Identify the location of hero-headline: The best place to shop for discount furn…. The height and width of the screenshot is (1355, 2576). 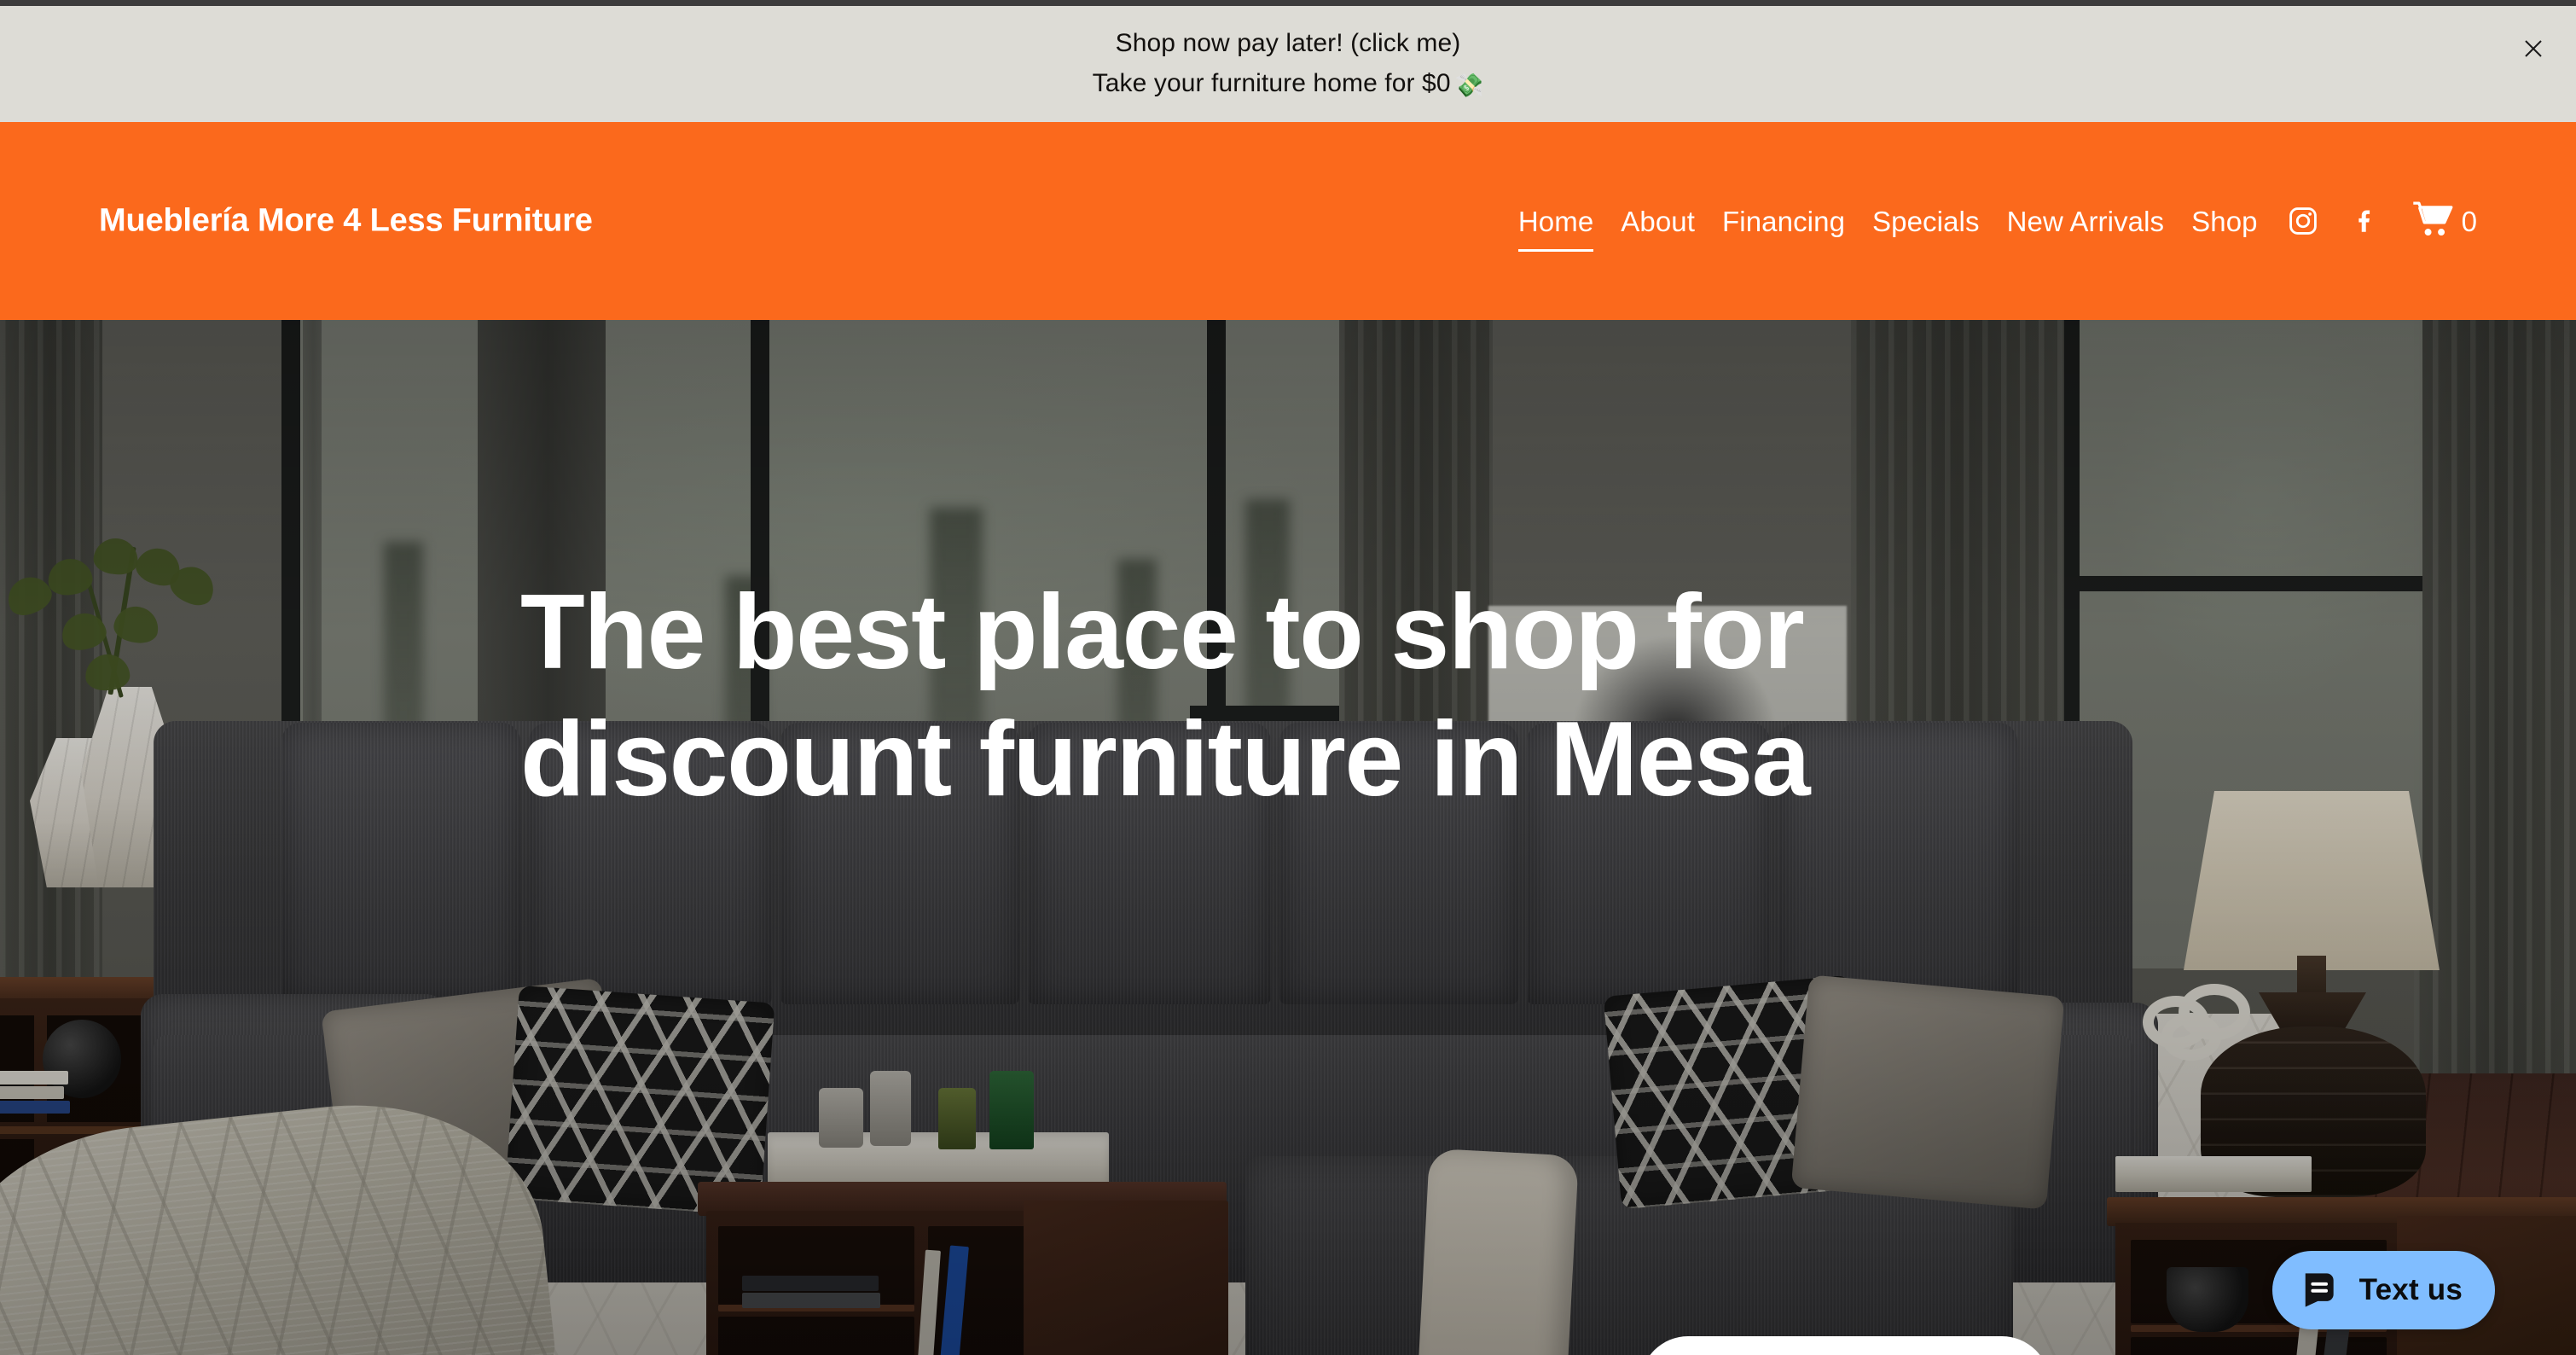
(1165, 695).